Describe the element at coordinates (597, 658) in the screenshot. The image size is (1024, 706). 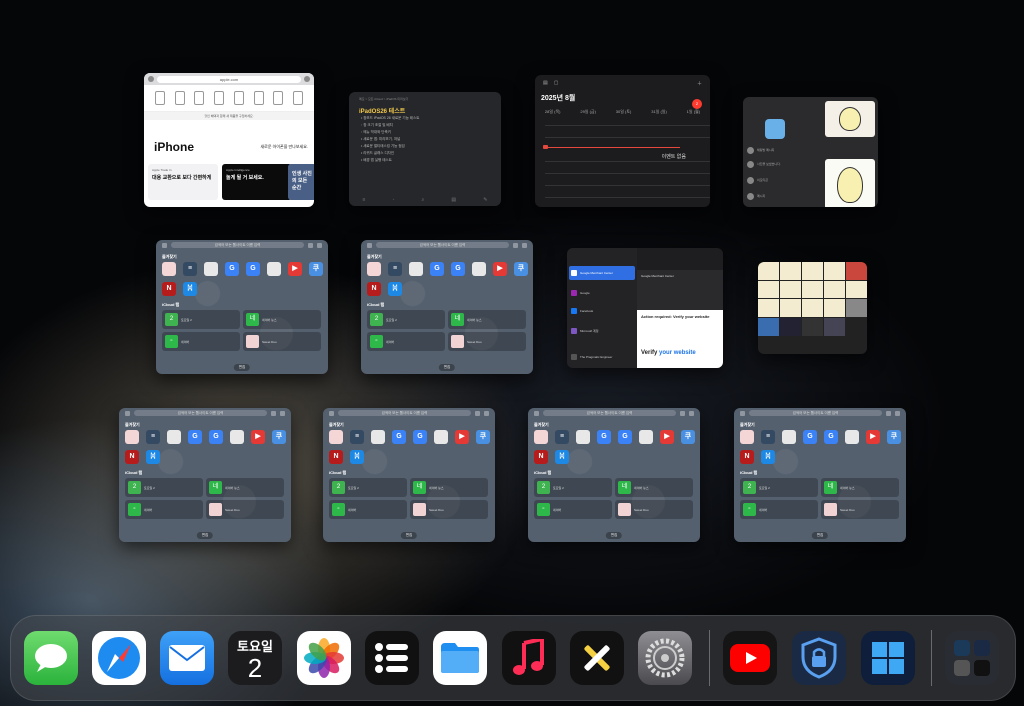
I see `xcode-tools-app` at that location.